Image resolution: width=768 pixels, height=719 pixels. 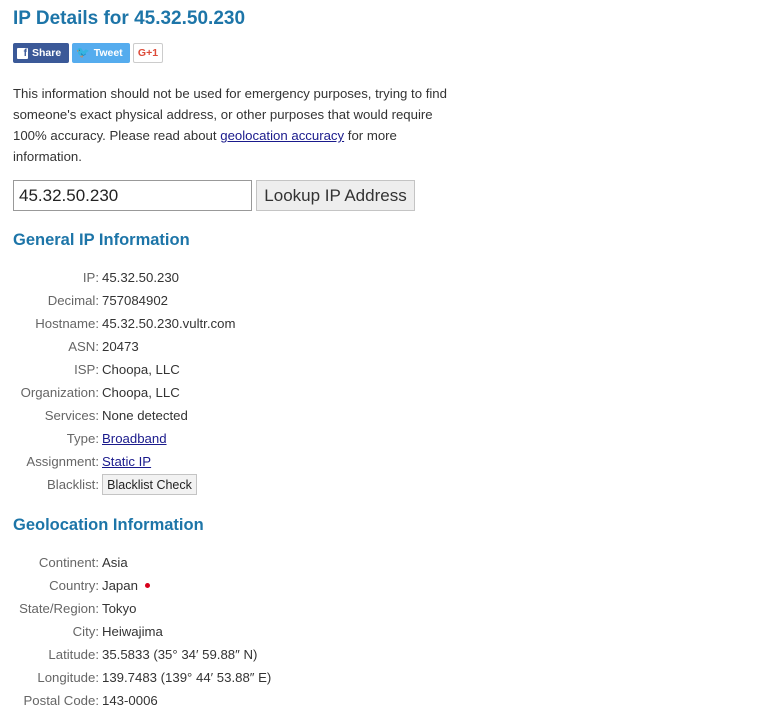 I want to click on info-row-postal-code: Postal Code: 143-0006, so click(x=230, y=700).